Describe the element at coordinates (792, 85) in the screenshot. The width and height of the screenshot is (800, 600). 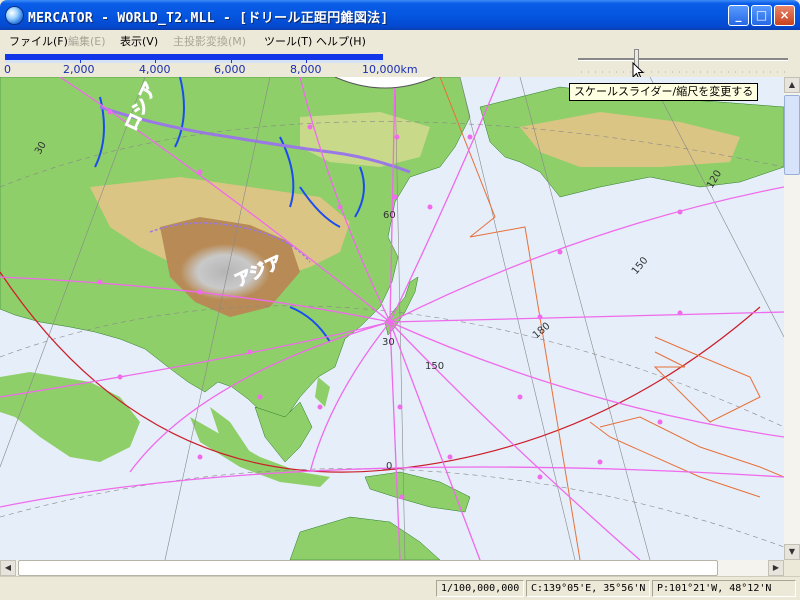
I see `scroll-up-button: ▲` at that location.